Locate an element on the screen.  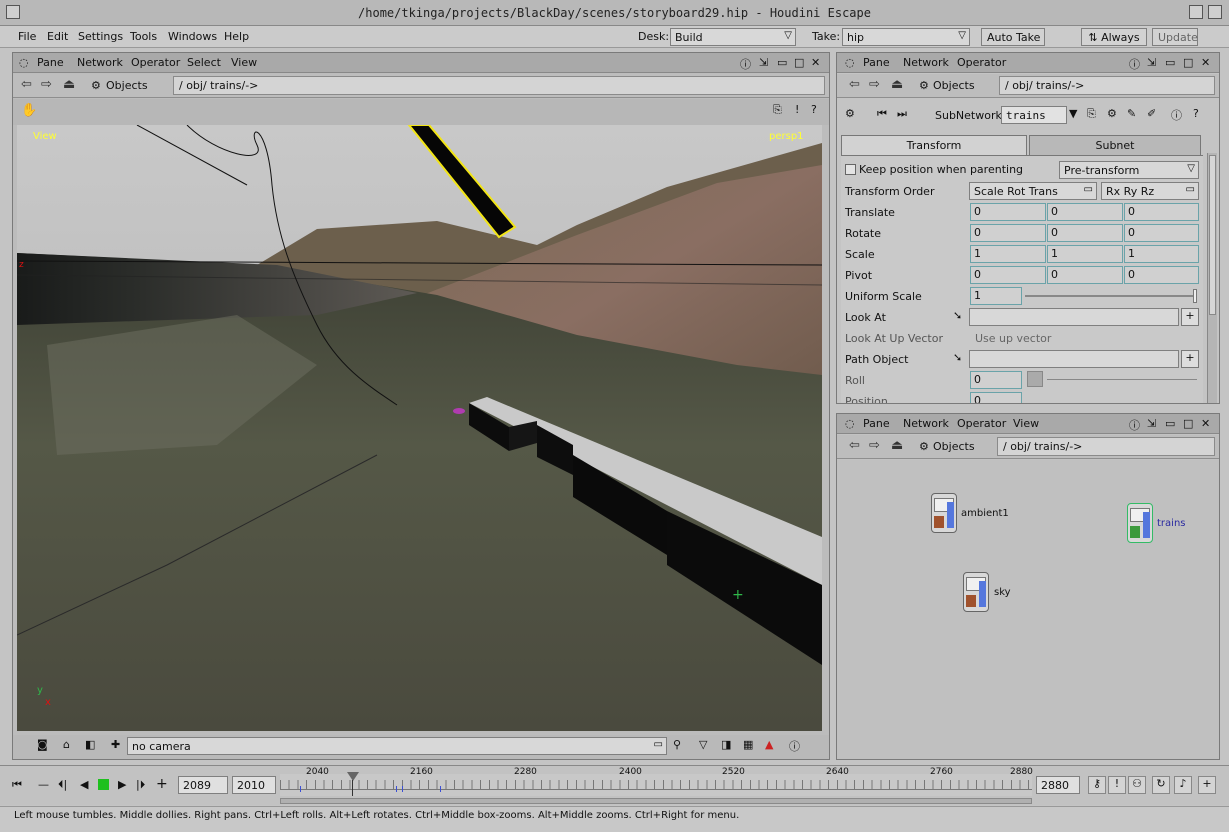
menu-file: File is located at coordinates (27, 36).